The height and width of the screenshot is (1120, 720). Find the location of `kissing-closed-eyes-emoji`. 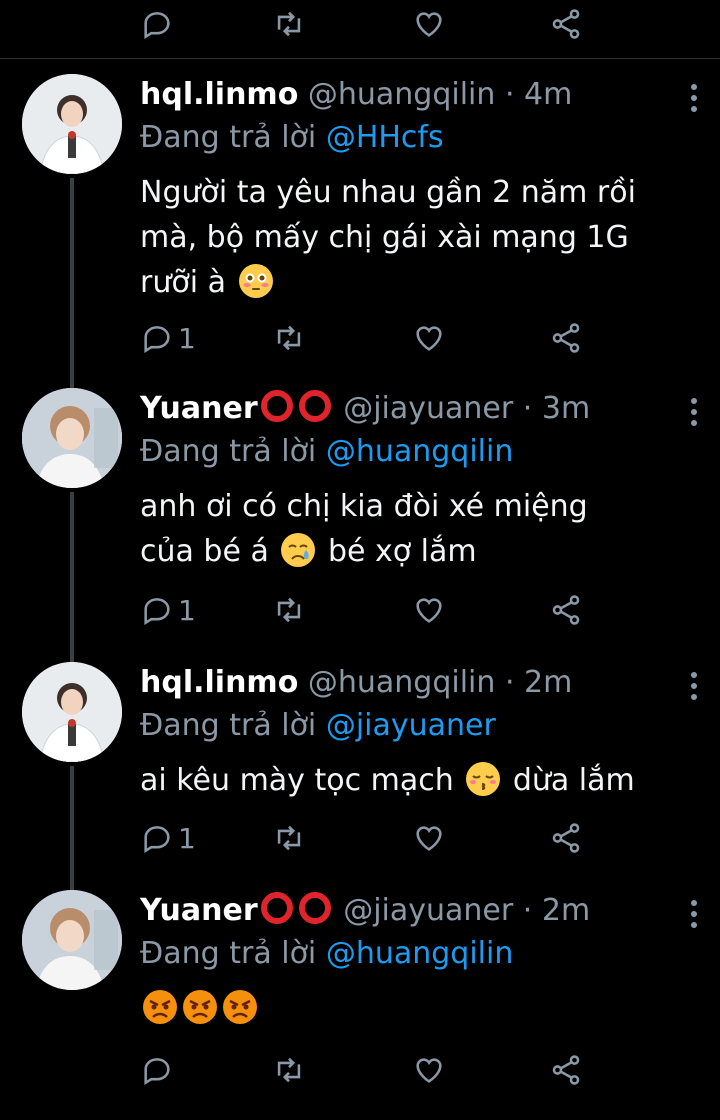

kissing-closed-eyes-emoji is located at coordinates (483, 779).